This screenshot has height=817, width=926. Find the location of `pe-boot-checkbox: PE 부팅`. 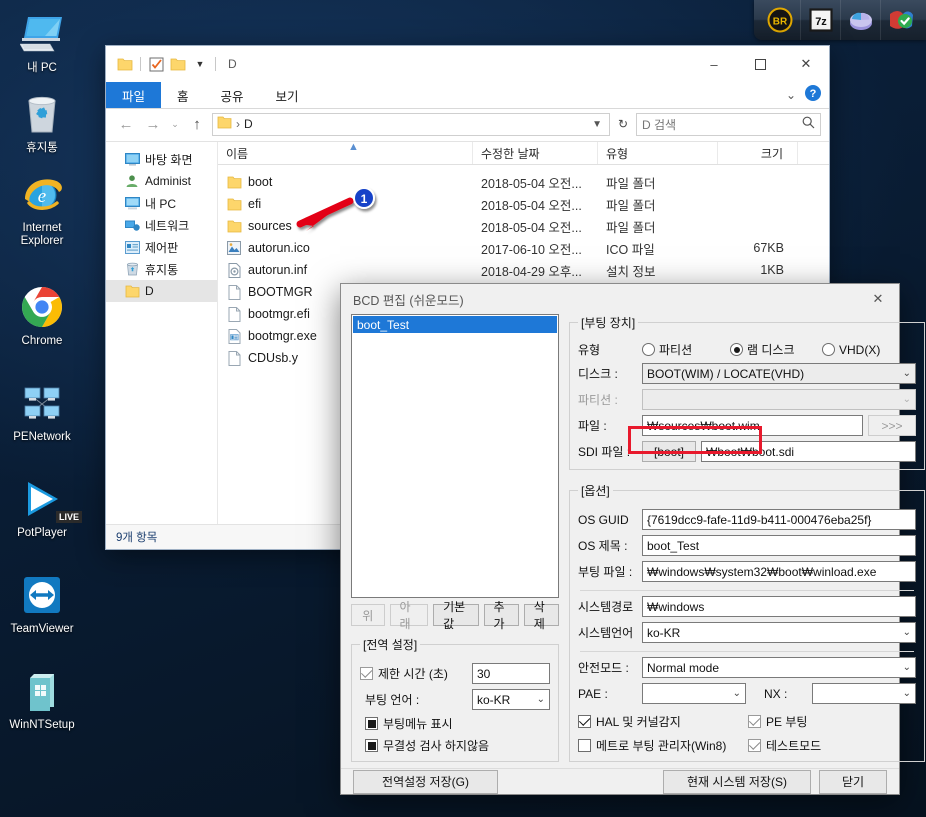

pe-boot-checkbox: PE 부팅 is located at coordinates (777, 721).